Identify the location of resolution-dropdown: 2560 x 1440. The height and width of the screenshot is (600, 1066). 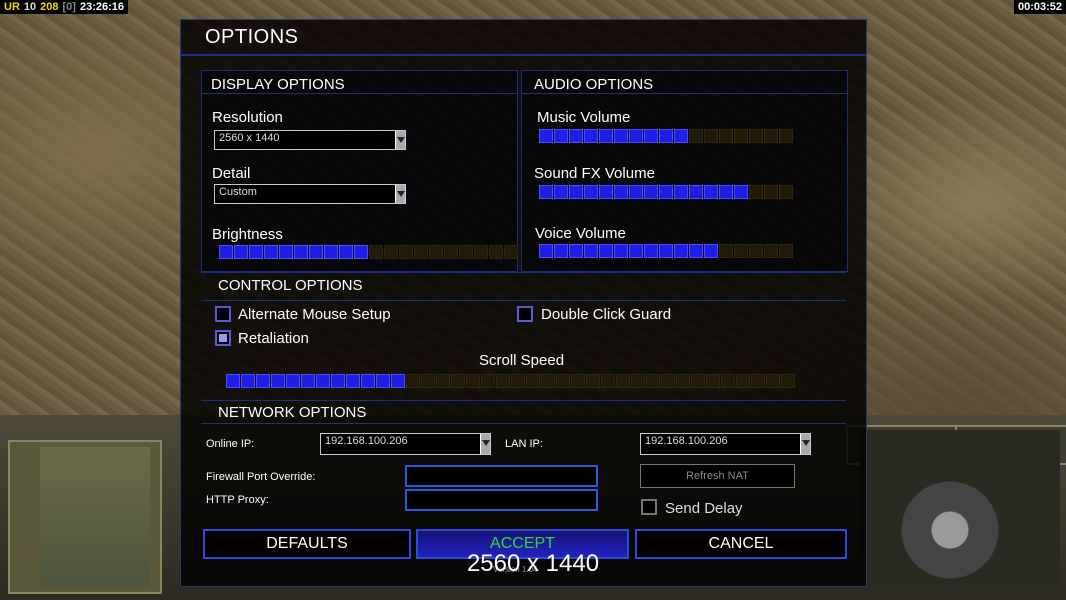
(310, 140).